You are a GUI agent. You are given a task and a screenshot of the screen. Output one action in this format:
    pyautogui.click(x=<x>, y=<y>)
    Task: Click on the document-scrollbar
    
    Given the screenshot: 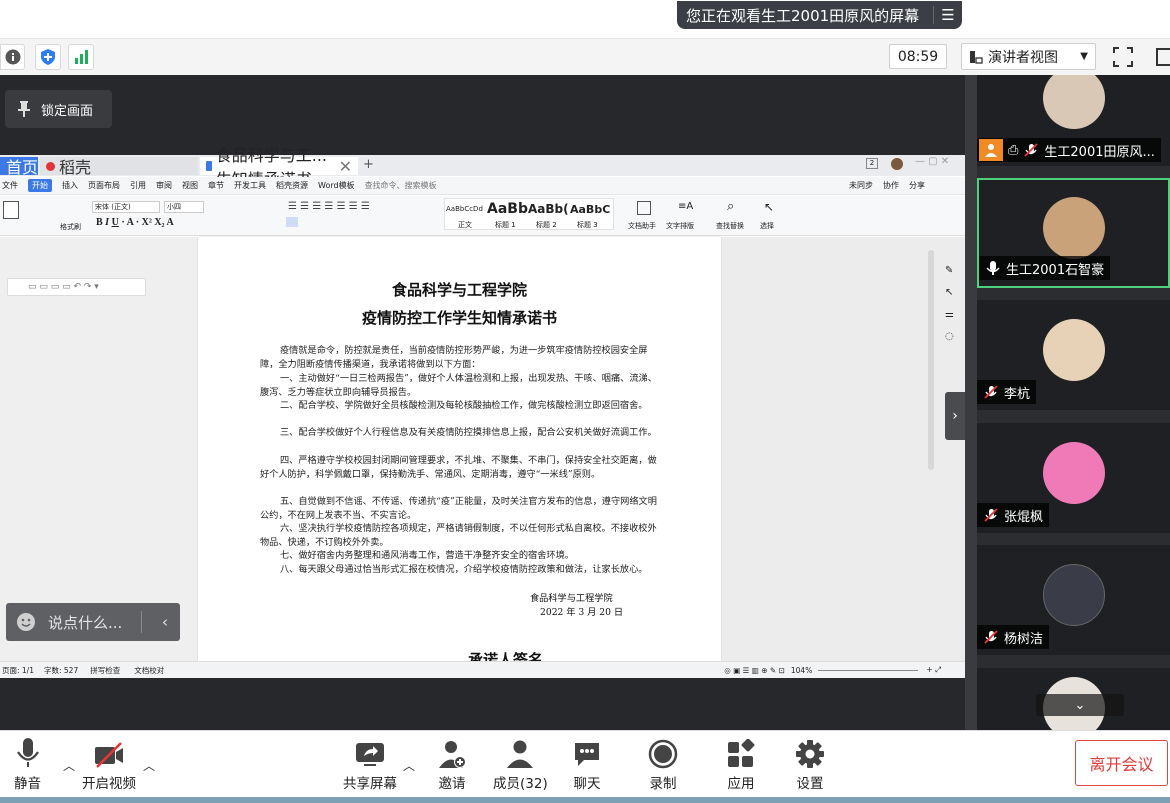 What is the action you would take?
    pyautogui.click(x=931, y=360)
    